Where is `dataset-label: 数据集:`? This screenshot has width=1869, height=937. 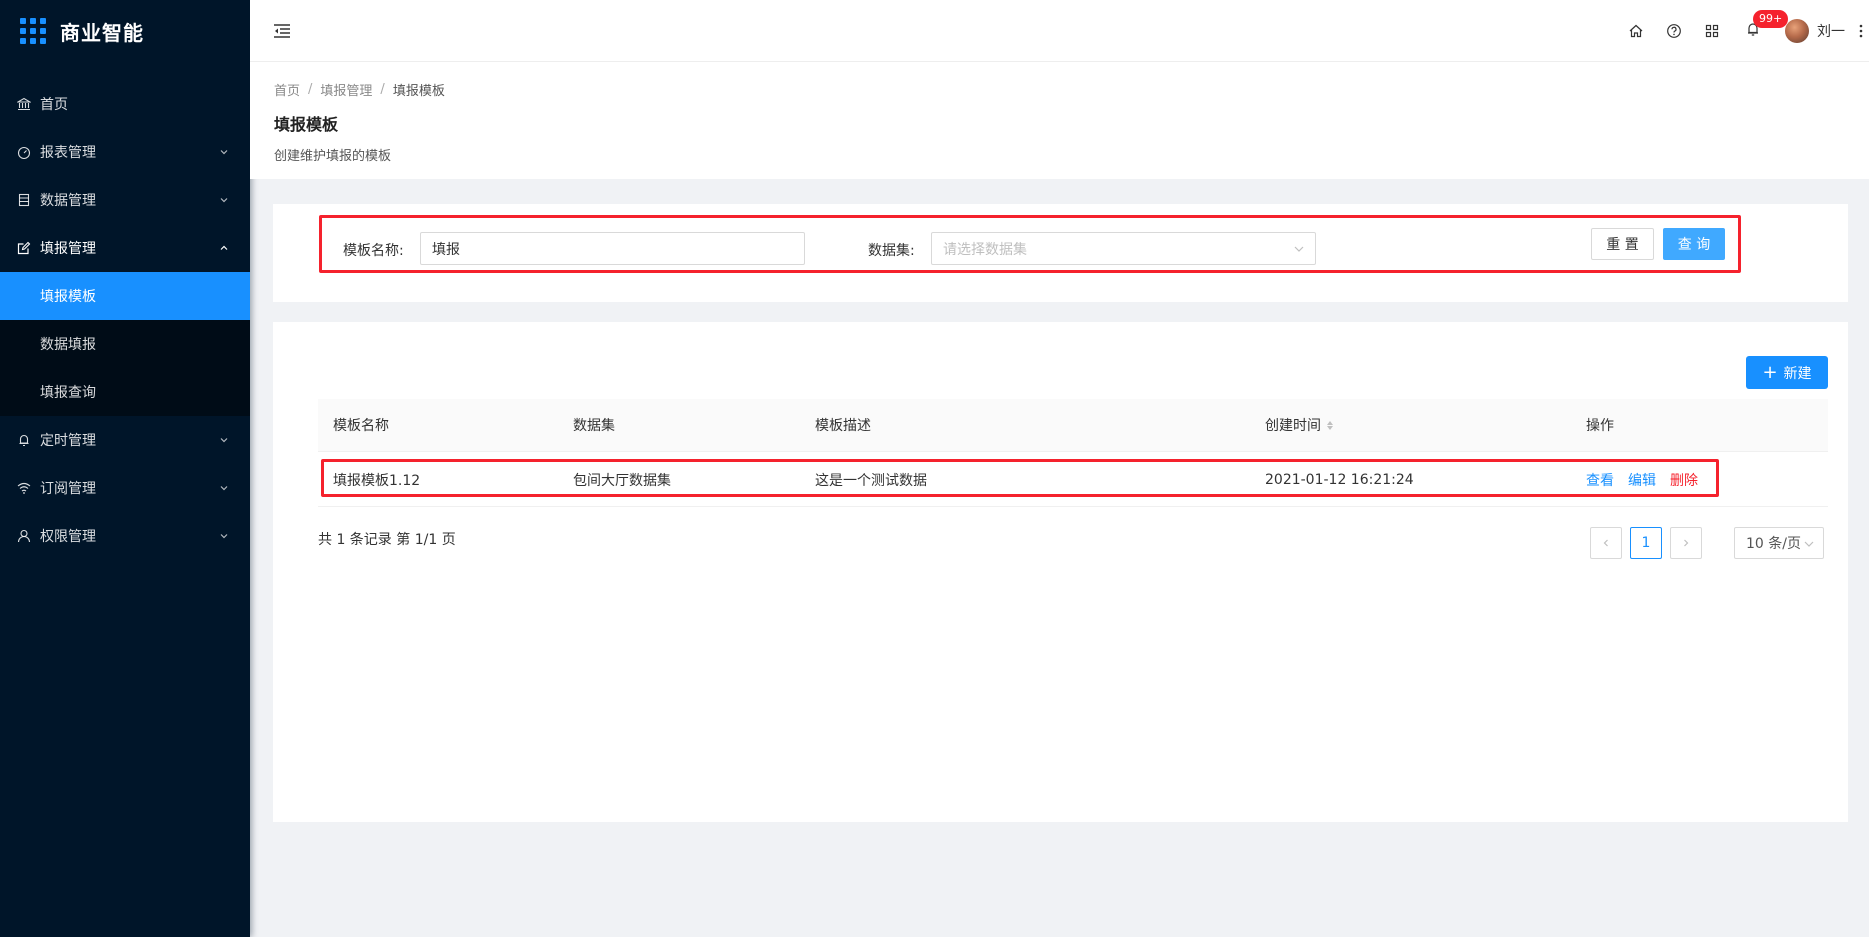 dataset-label: 数据集: is located at coordinates (891, 251).